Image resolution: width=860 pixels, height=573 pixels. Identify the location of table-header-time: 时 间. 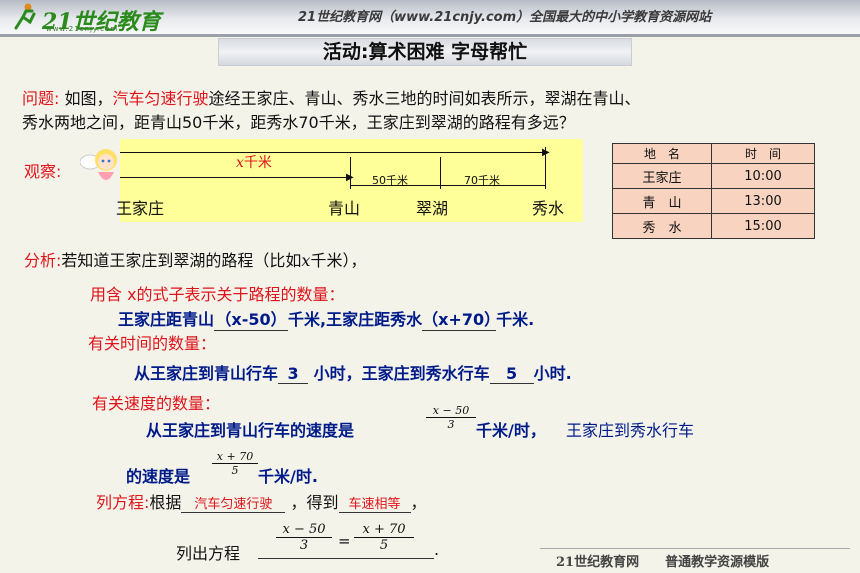
(763, 153).